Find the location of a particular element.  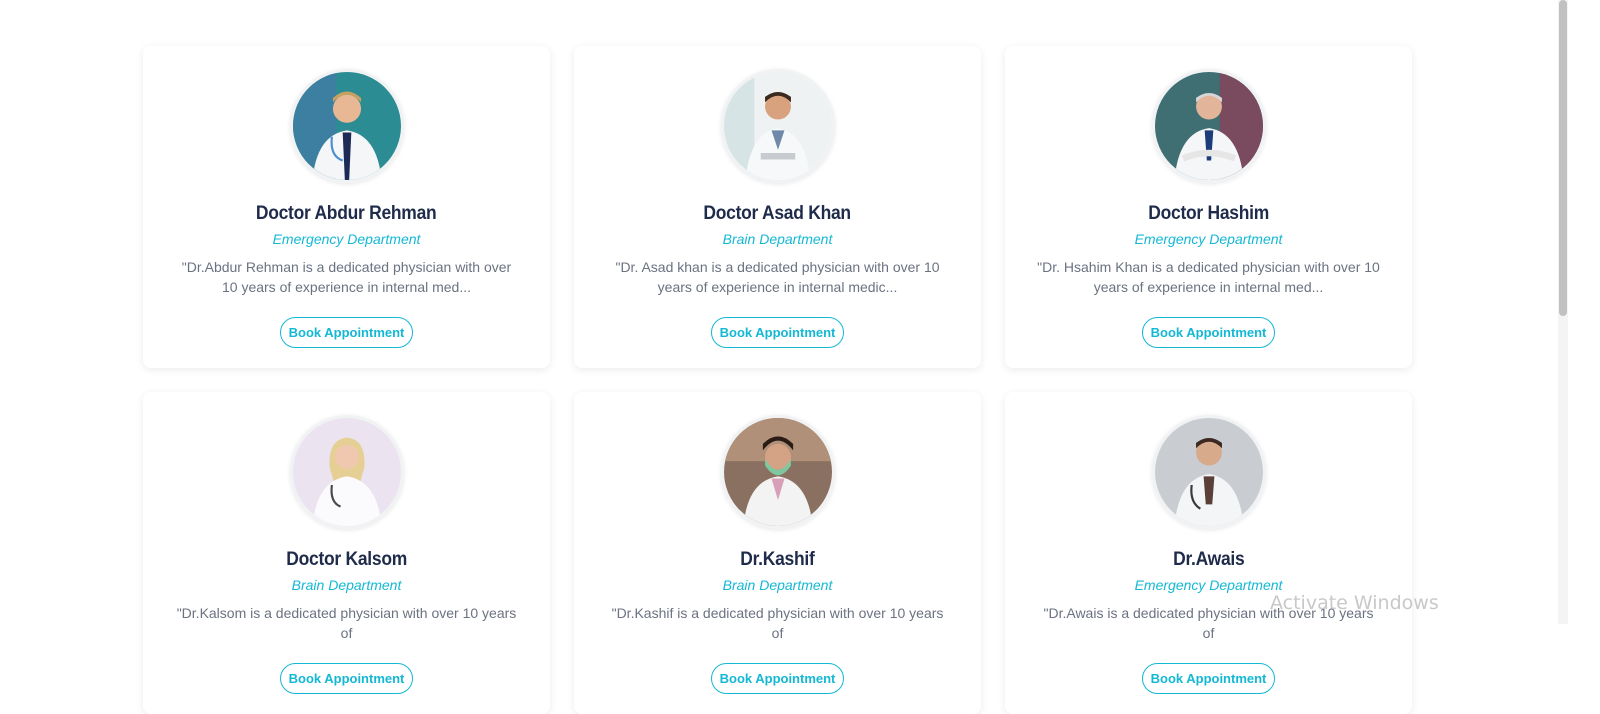

doctor-name: Dr.Awais is located at coordinates (1208, 559).